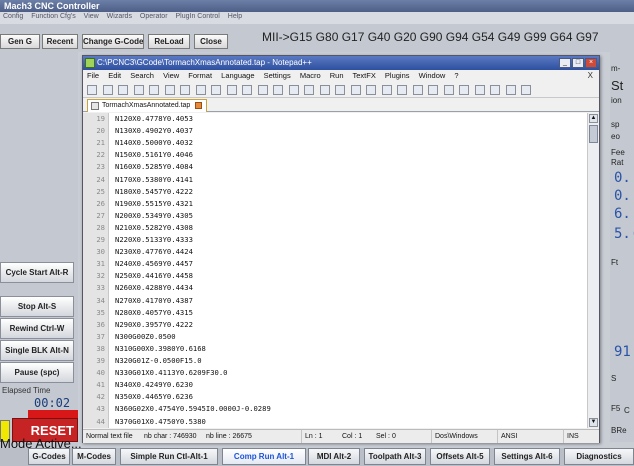 The image size is (634, 466). I want to click on npp-menu-file: File, so click(93, 75).